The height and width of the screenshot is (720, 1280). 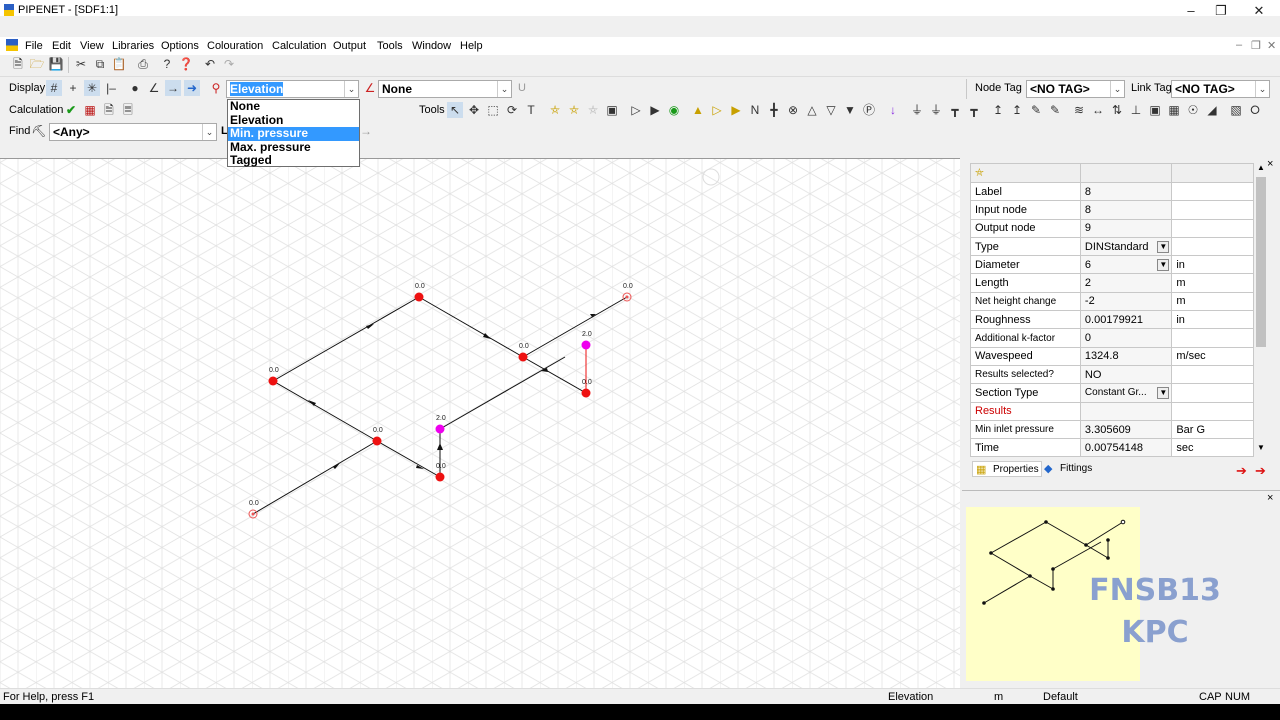 What do you see at coordinates (1174, 110) in the screenshot?
I see `equipment-icon: ▦` at bounding box center [1174, 110].